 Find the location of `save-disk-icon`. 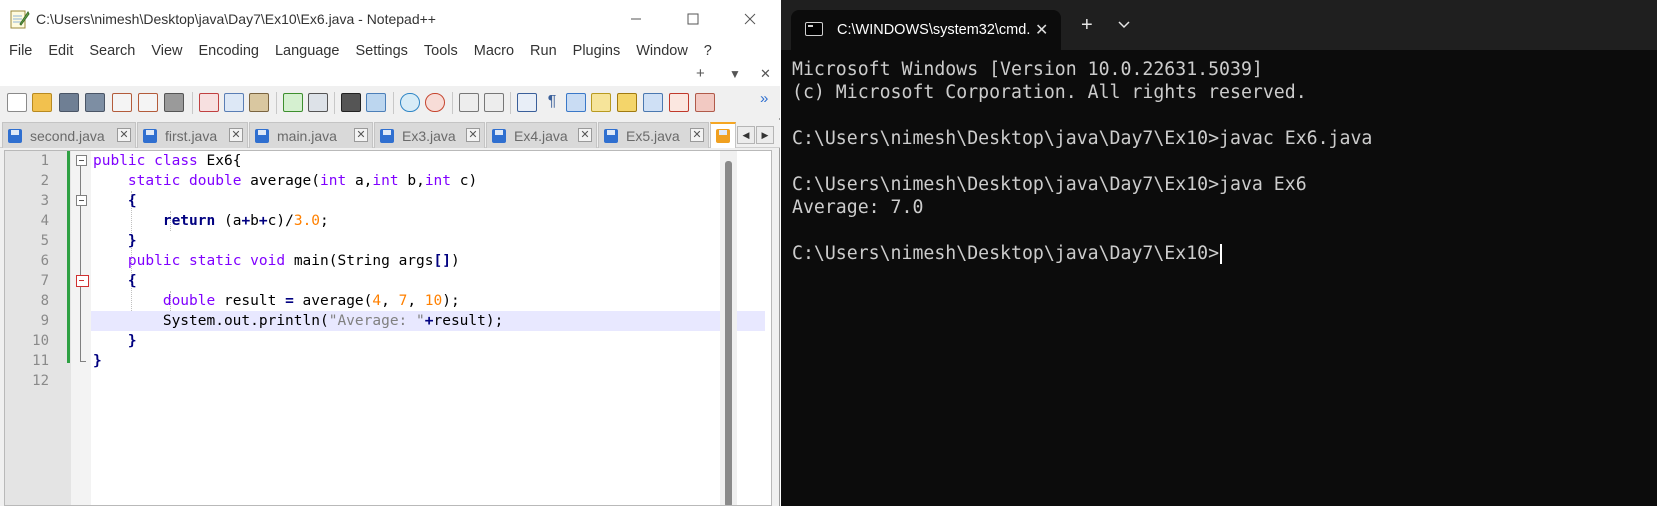

save-disk-icon is located at coordinates (15, 135).